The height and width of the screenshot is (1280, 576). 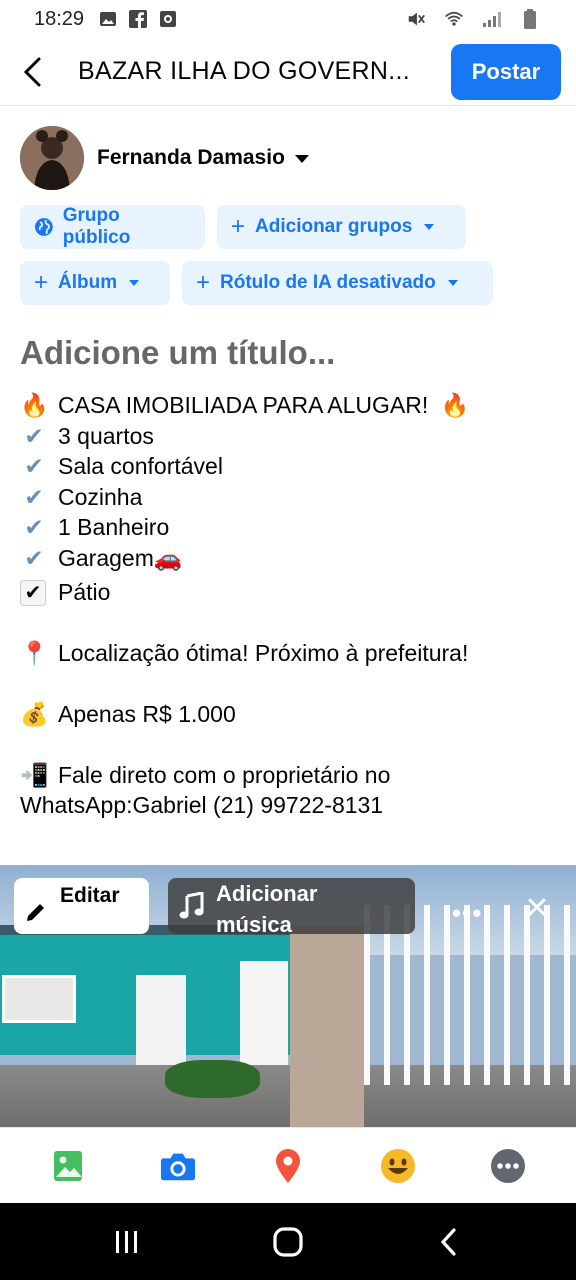 I want to click on photo-door, so click(x=161, y=1020).